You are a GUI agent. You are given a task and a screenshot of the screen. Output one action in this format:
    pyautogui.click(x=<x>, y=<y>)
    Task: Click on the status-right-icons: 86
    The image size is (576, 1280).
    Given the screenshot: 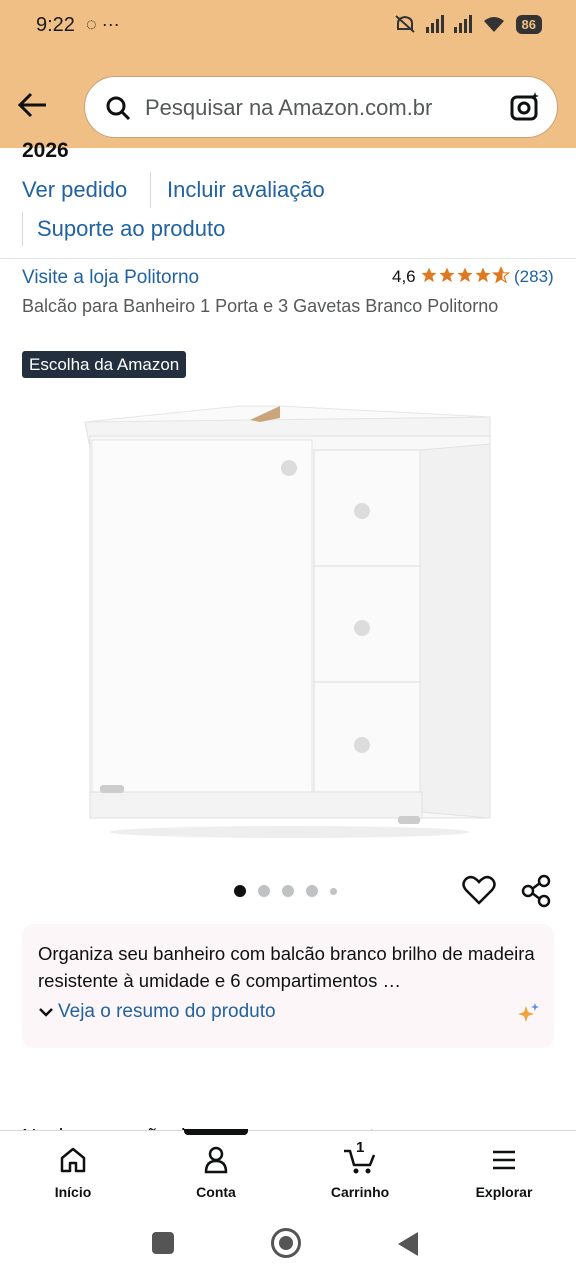 What is the action you would take?
    pyautogui.click(x=468, y=24)
    